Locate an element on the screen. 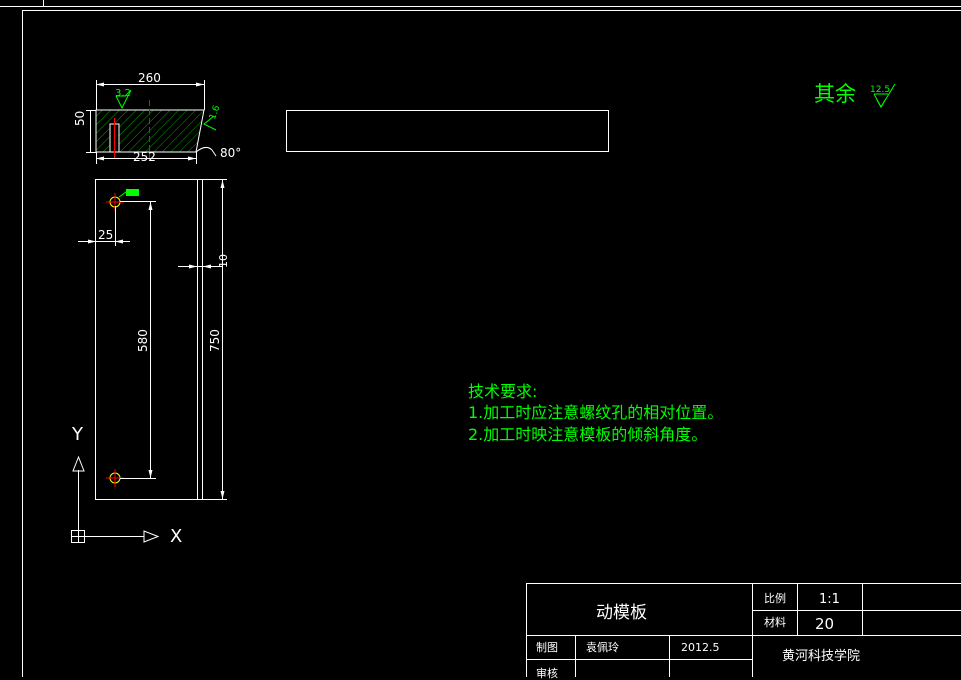  notes-title: 技术要求: is located at coordinates (503, 391).